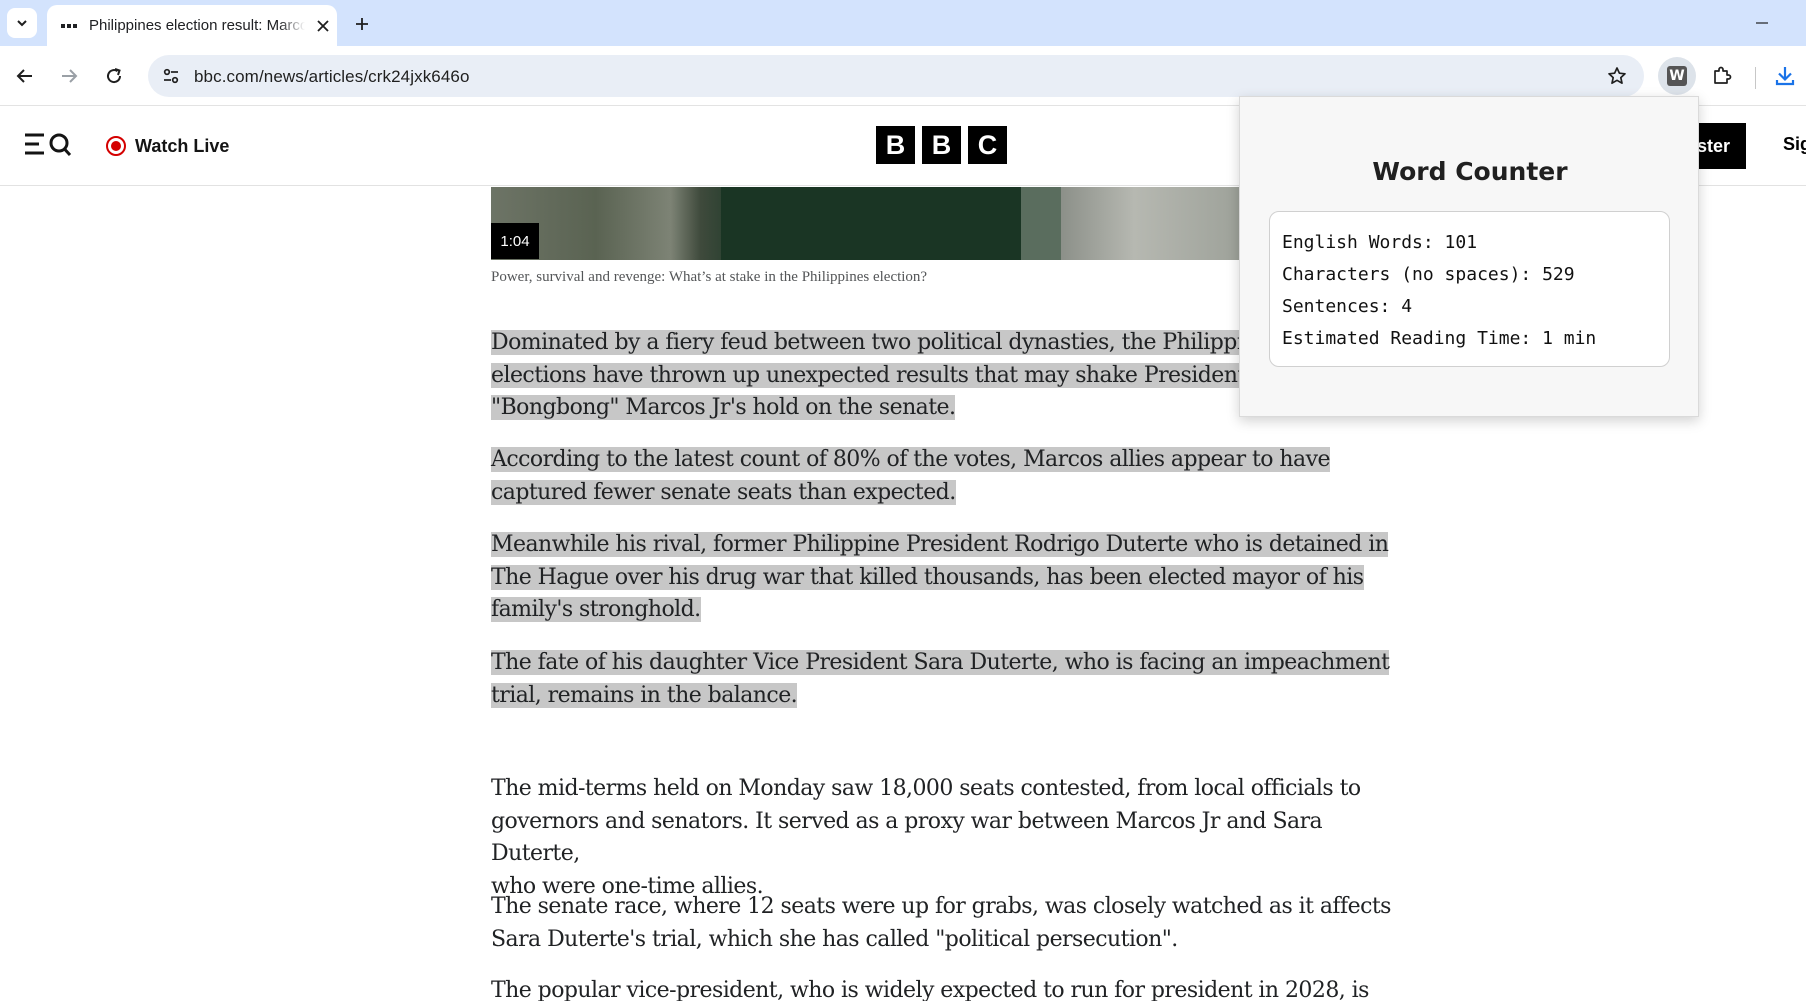  Describe the element at coordinates (116, 146) in the screenshot. I see `live-record-icon` at that location.